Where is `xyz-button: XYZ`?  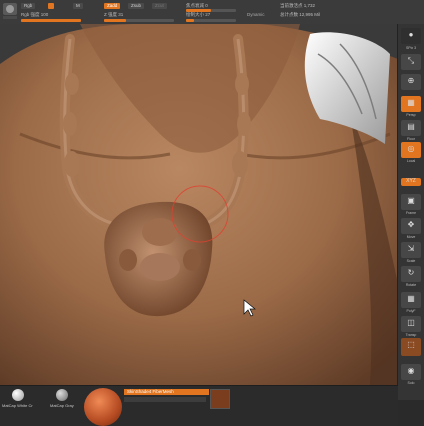
xyz-button: XYZ is located at coordinates (411, 182).